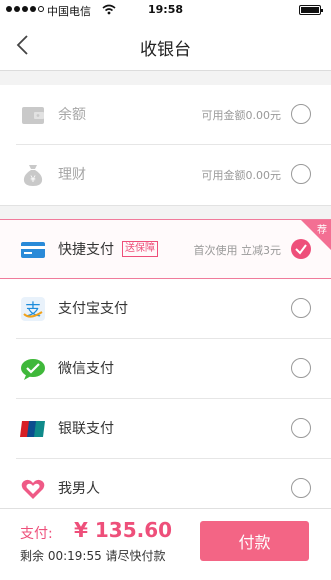 This screenshot has height=580, width=331. I want to click on heart-icon, so click(33, 489).